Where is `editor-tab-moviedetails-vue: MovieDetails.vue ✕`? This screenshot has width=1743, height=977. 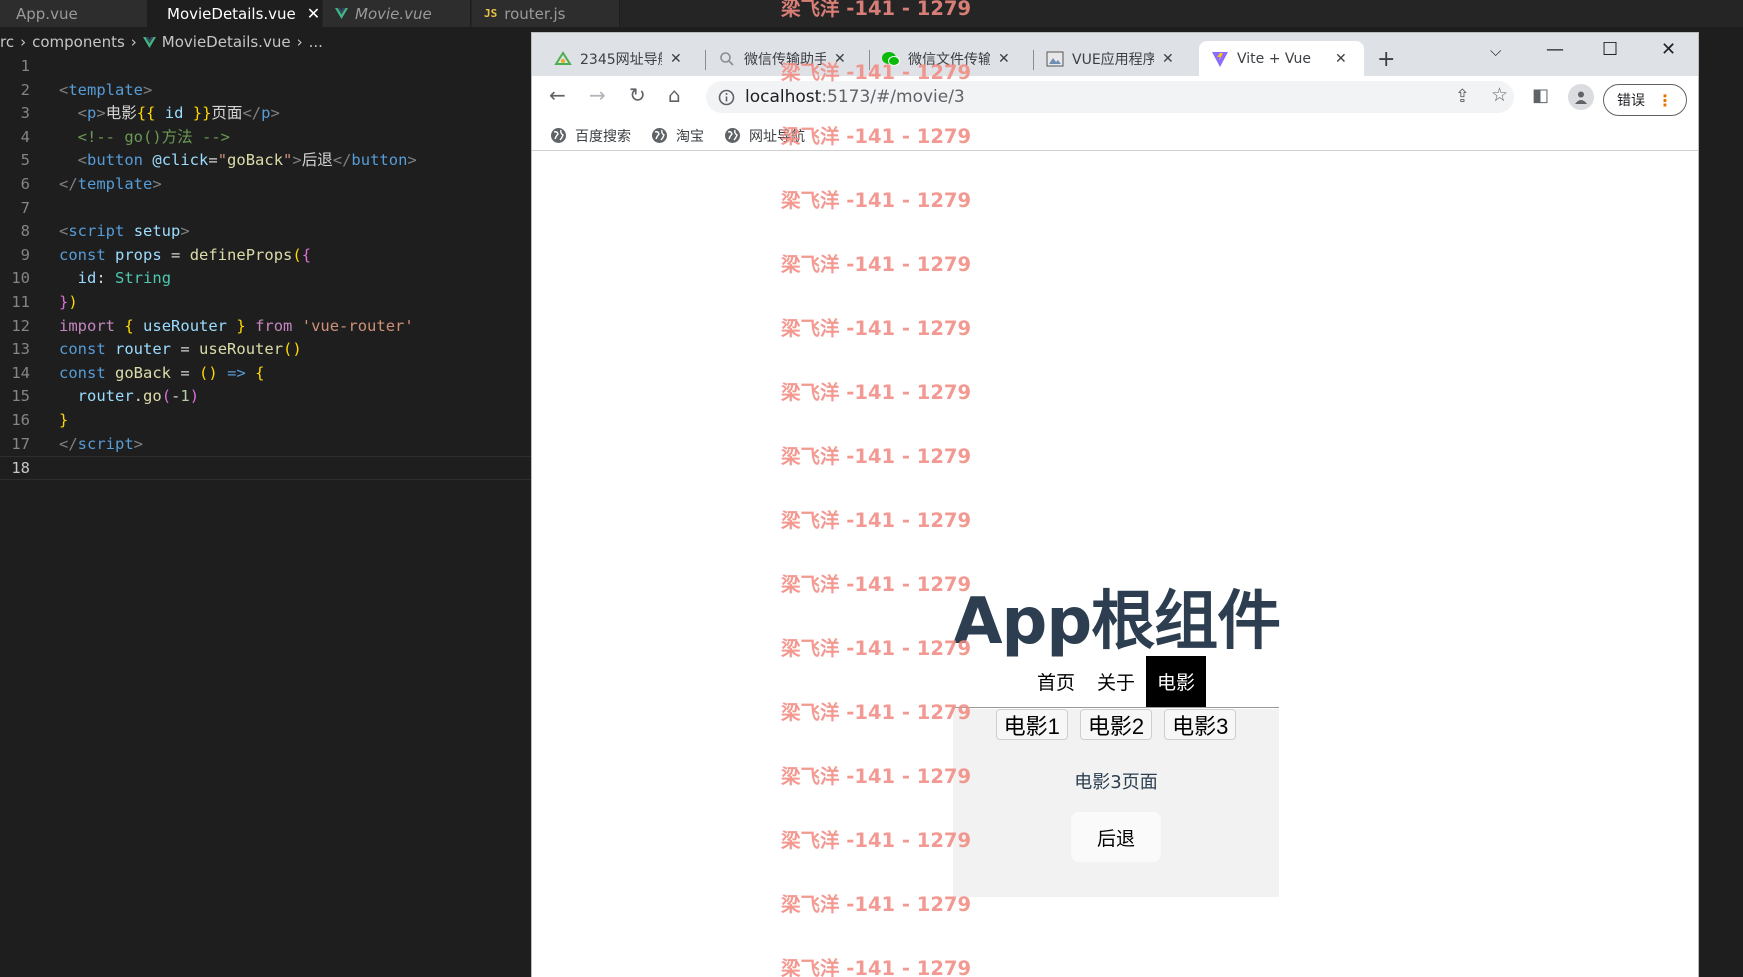 editor-tab-moviedetails-vue: MovieDetails.vue ✕ is located at coordinates (235, 13).